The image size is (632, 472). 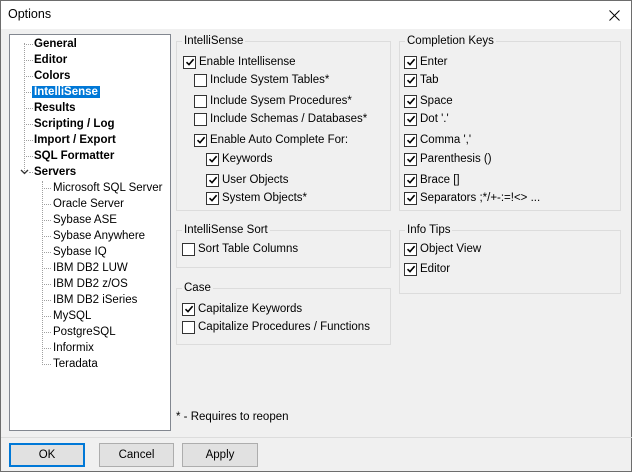 What do you see at coordinates (448, 159) in the screenshot?
I see `parenthesis-key-checkbox: Parenthesis ()` at bounding box center [448, 159].